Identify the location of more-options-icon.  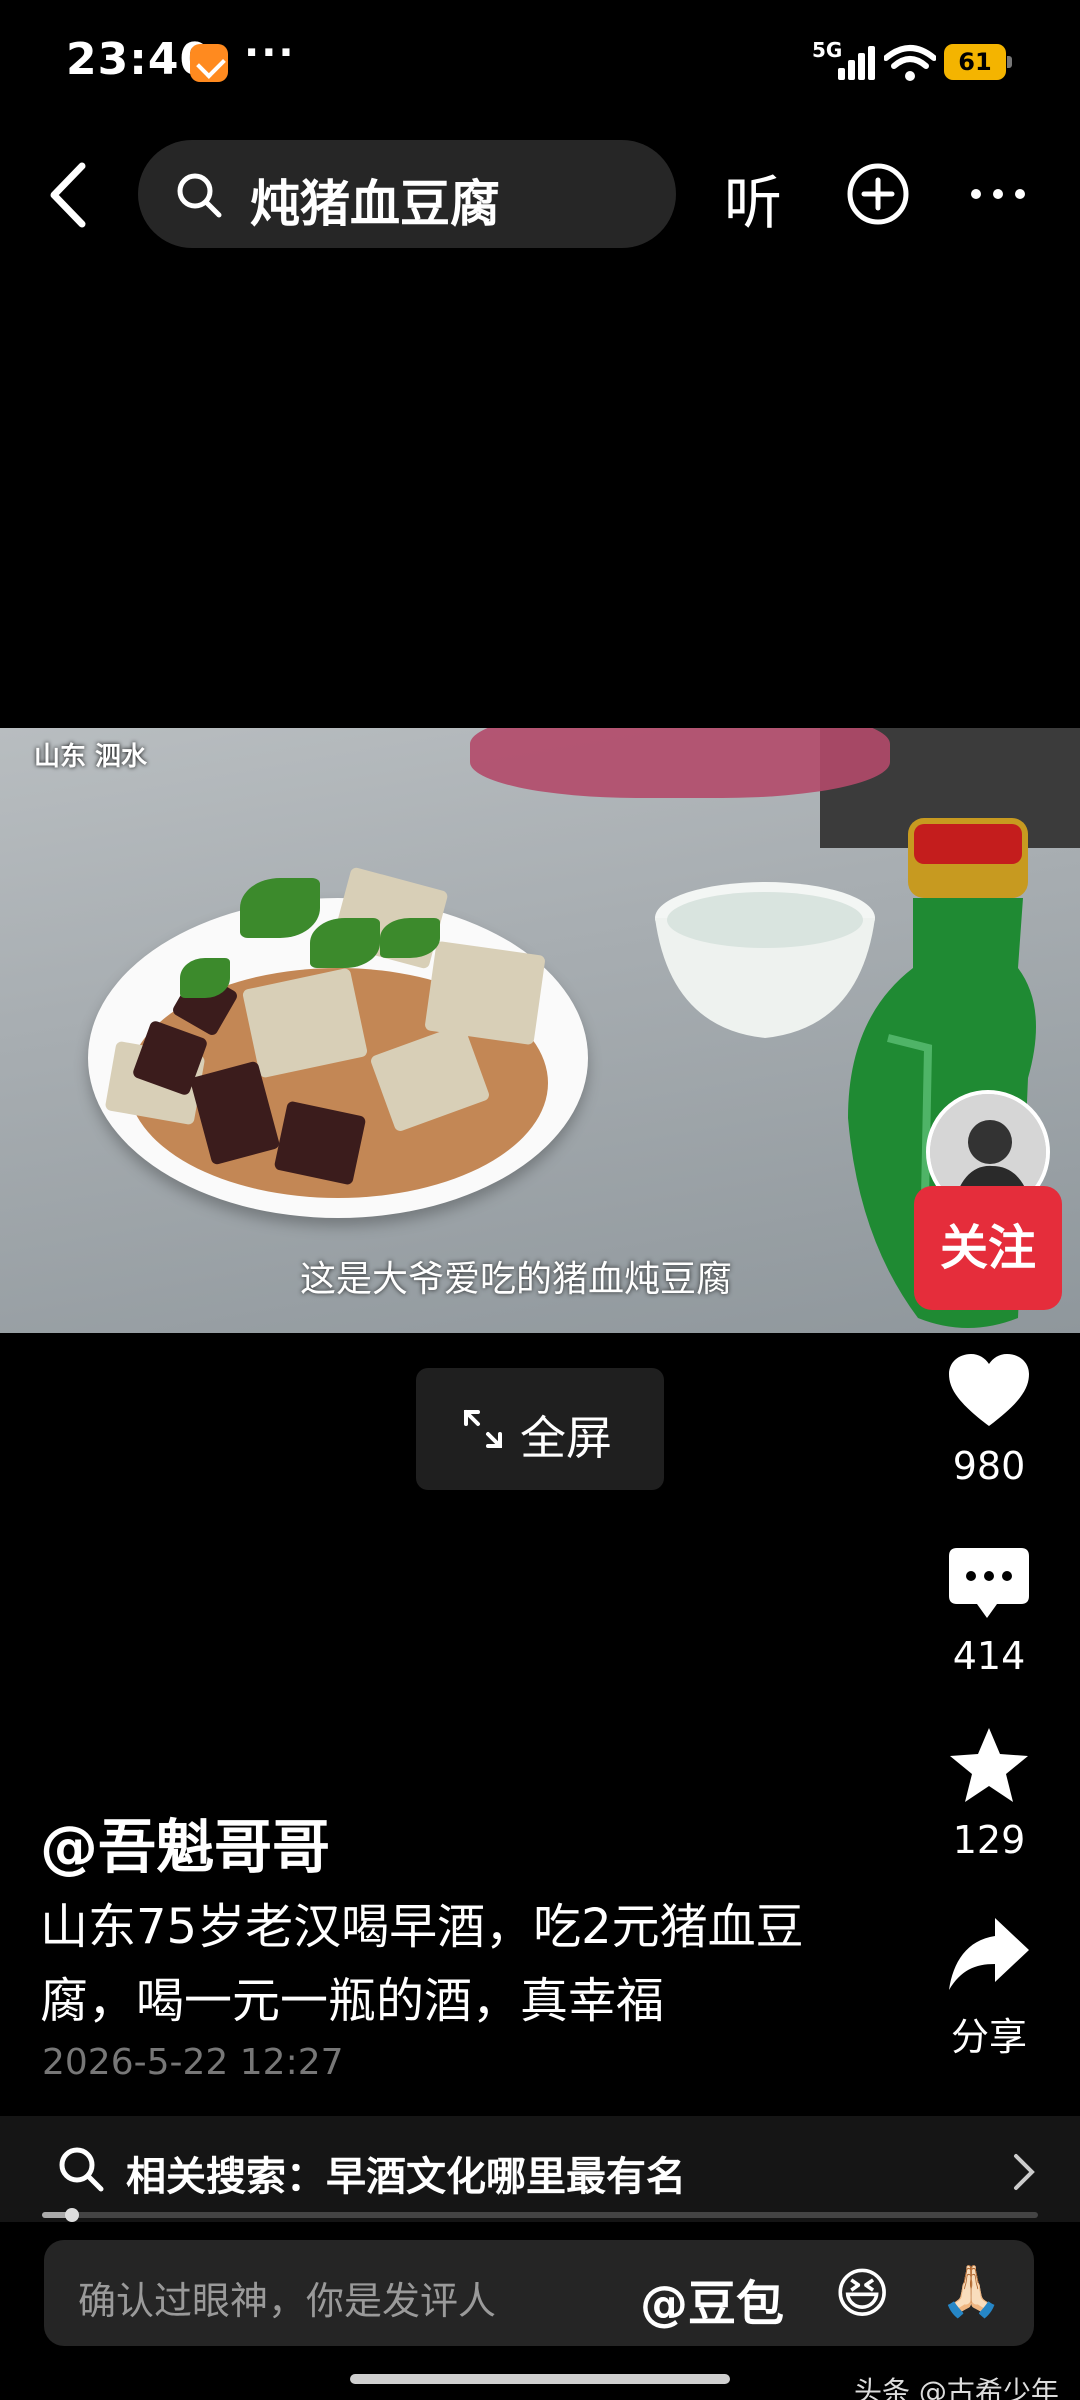
(998, 194).